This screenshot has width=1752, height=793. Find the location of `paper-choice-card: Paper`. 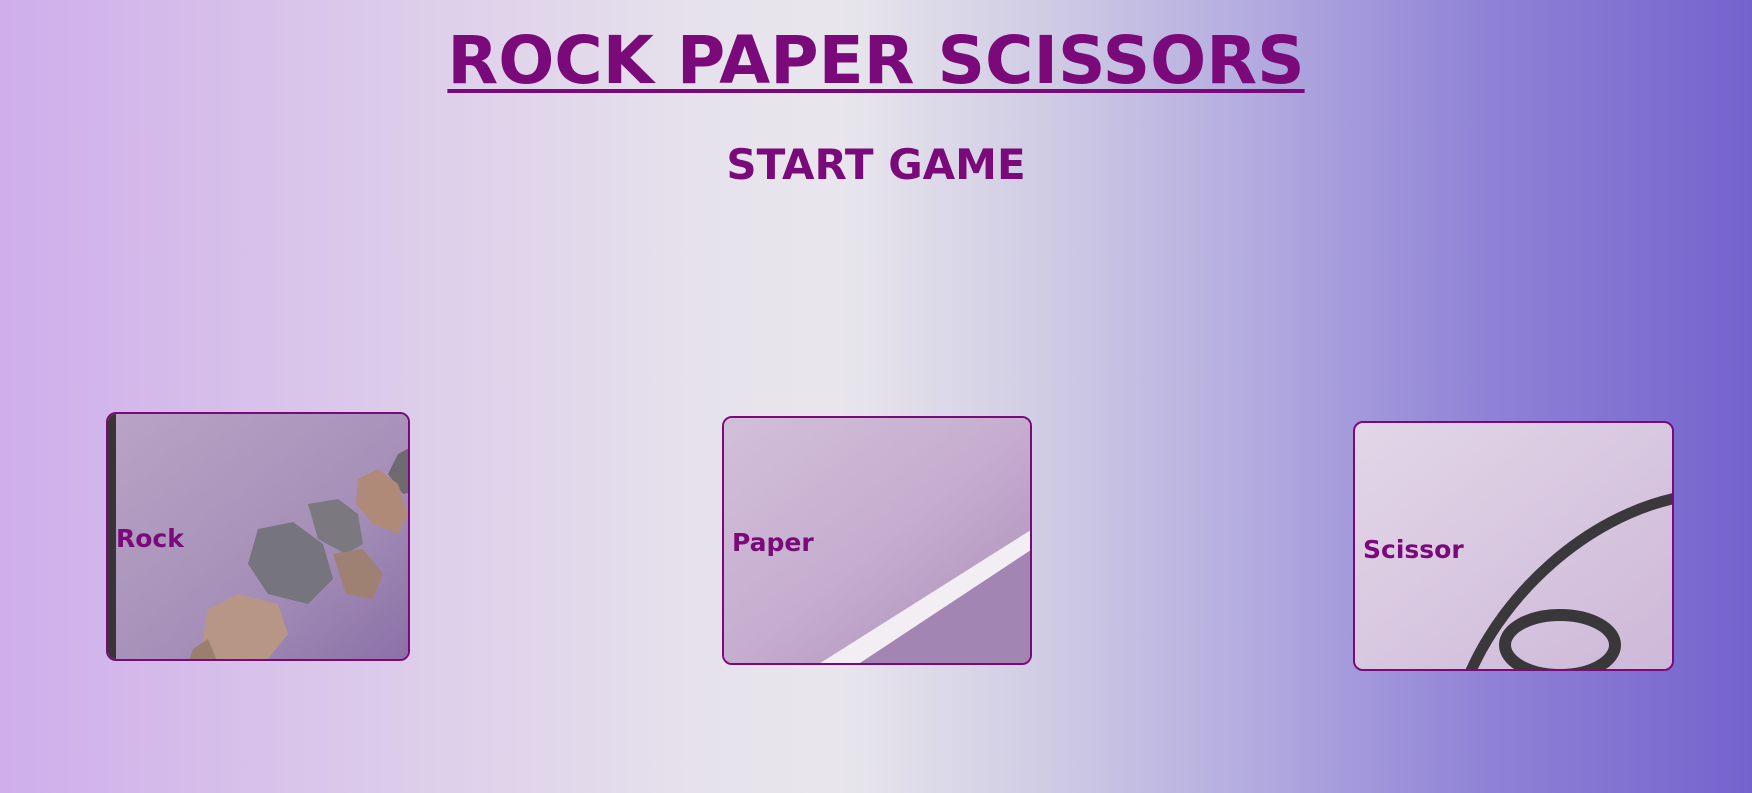

paper-choice-card: Paper is located at coordinates (877, 540).